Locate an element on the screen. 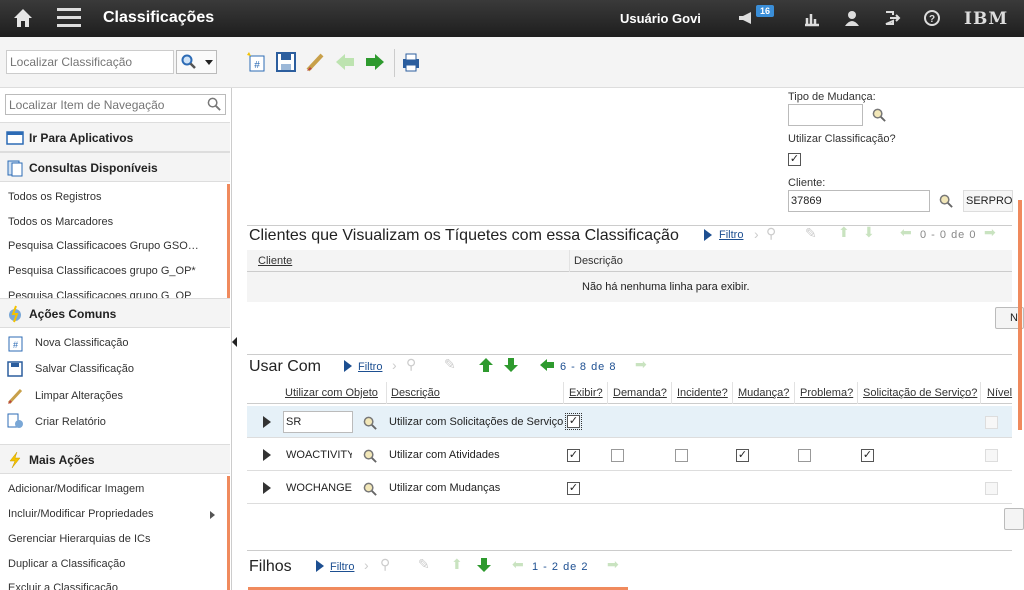  column-change: Mudança? is located at coordinates (763, 393).